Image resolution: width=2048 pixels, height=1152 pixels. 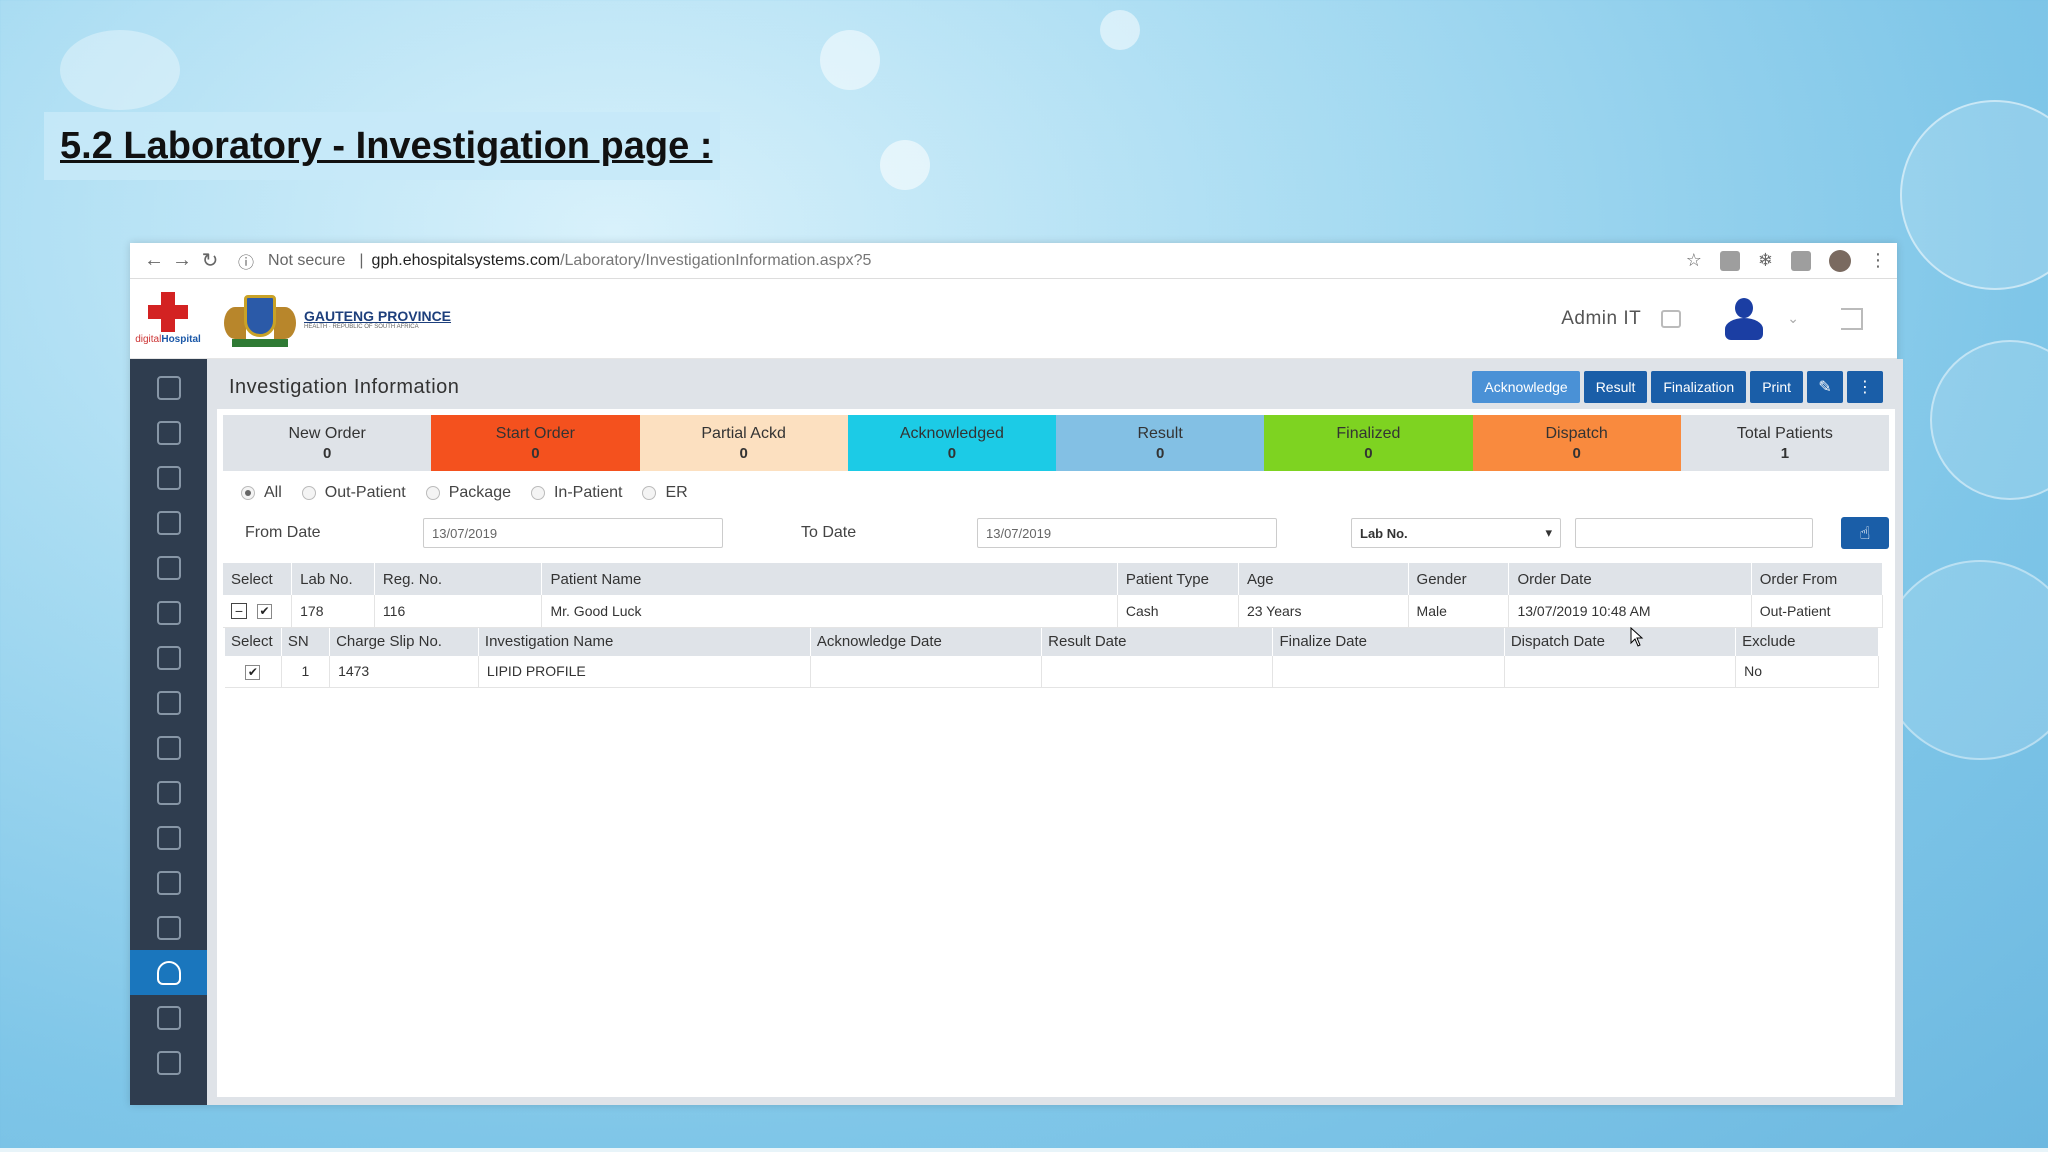 I want to click on sidebar-item-blood-bank, so click(x=168, y=1017).